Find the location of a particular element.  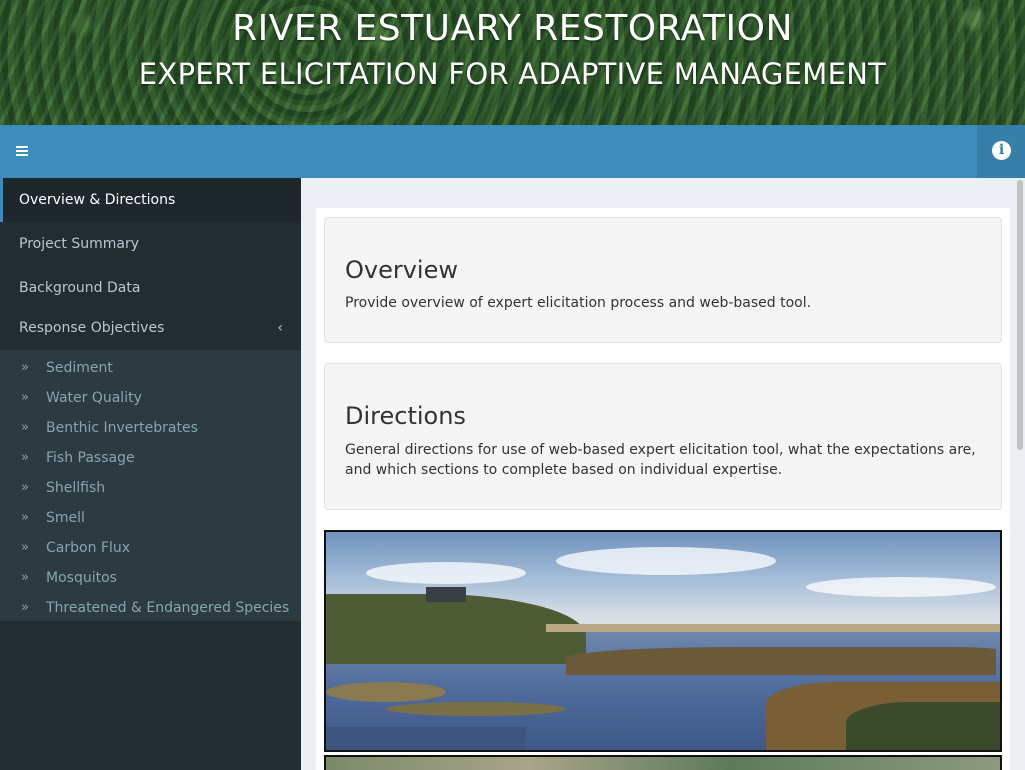

chevron-left-icon: ‹ is located at coordinates (280, 328).